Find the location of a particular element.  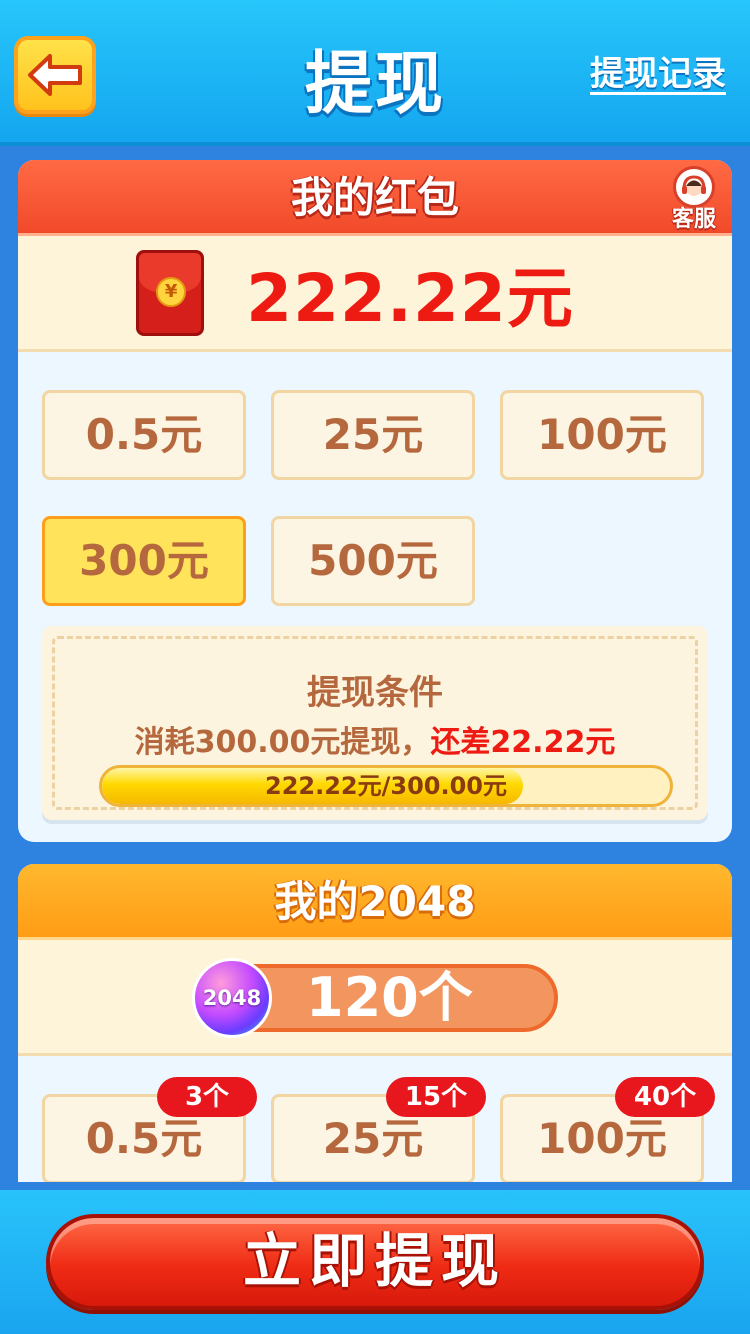

amount-option-1: 25元 is located at coordinates (373, 435).